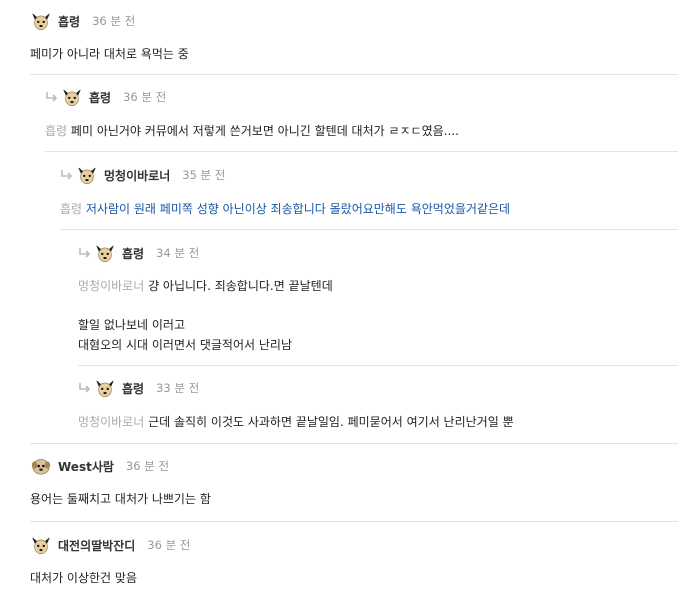  I want to click on comment-header: 흡령 34 분 전, so click(138, 253).